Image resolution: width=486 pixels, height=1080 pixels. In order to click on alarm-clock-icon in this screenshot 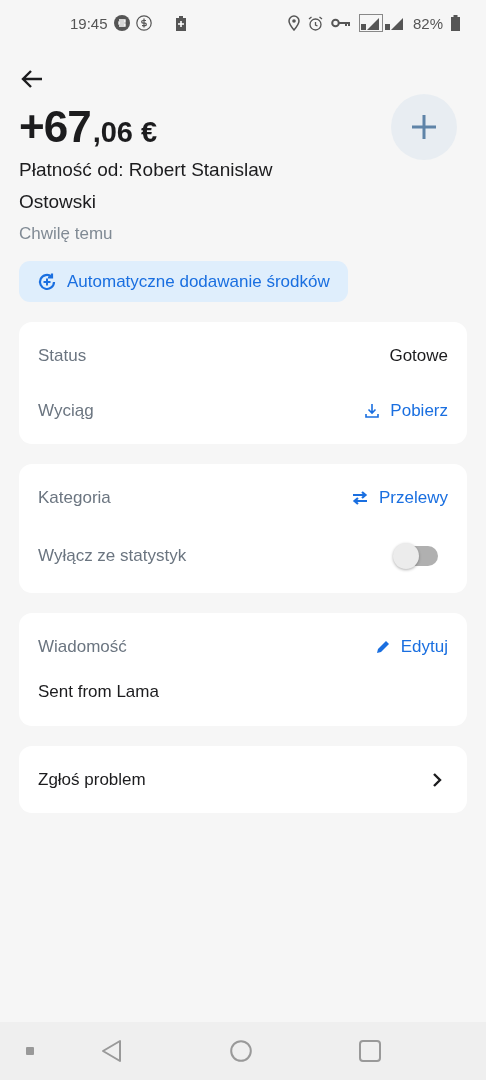, I will do `click(315, 23)`.